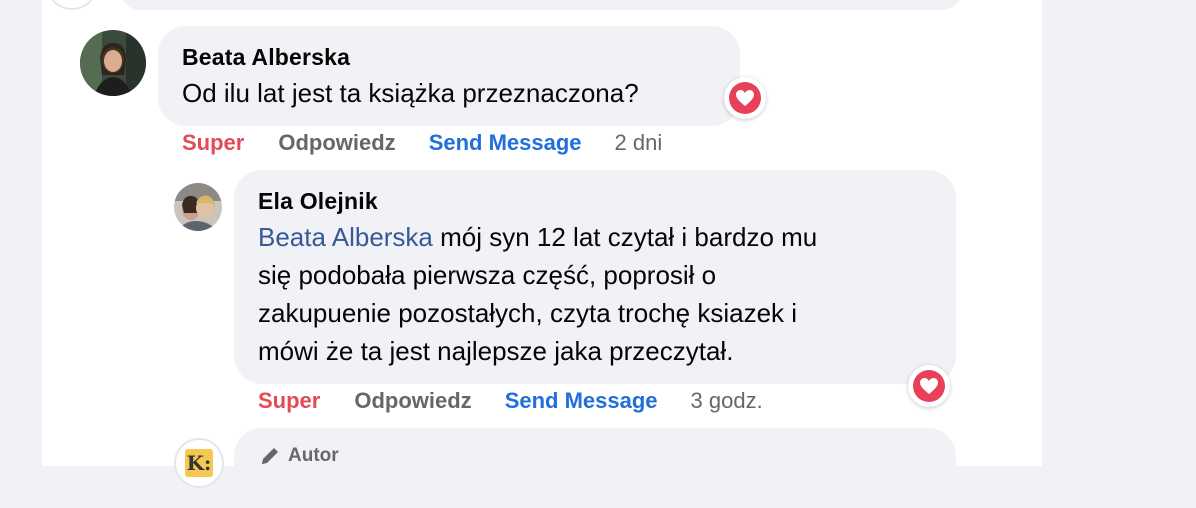 The image size is (1196, 508). Describe the element at coordinates (266, 57) in the screenshot. I see `comment-author: Beata Alberska` at that location.